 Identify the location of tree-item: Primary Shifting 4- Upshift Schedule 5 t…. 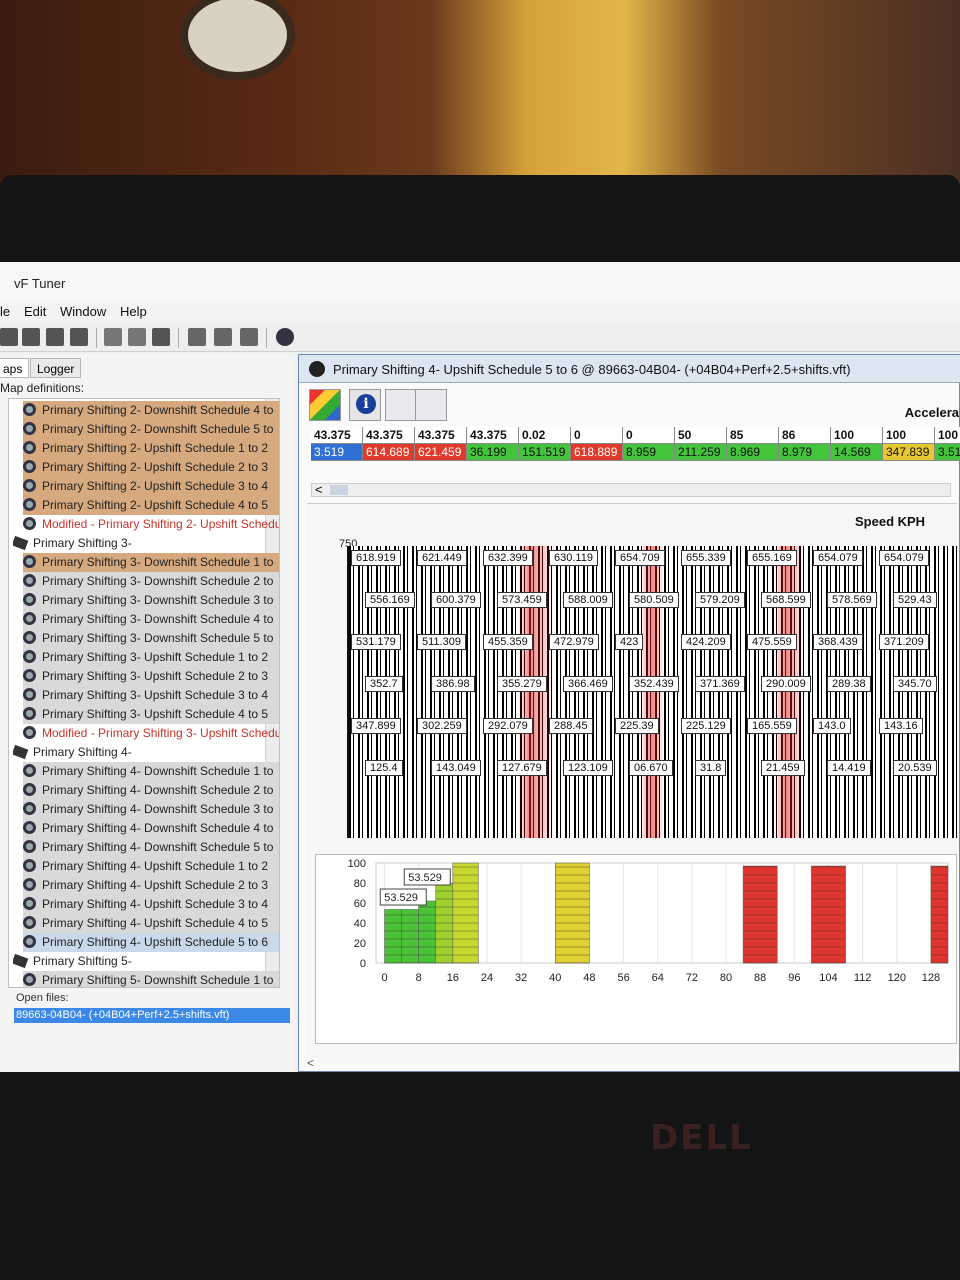
(151, 942).